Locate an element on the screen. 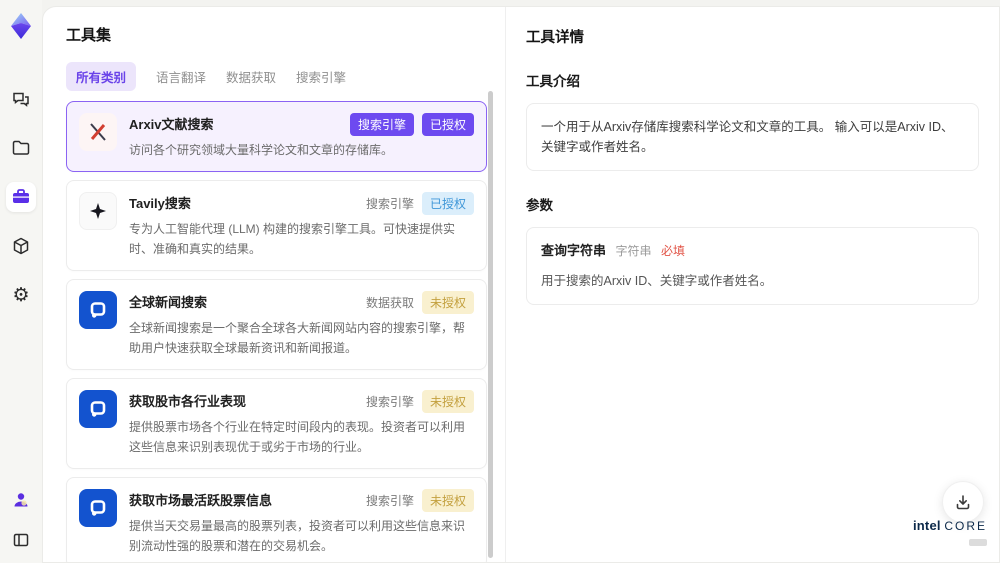  intel-core-logo: intel core is located at coordinates (949, 534).